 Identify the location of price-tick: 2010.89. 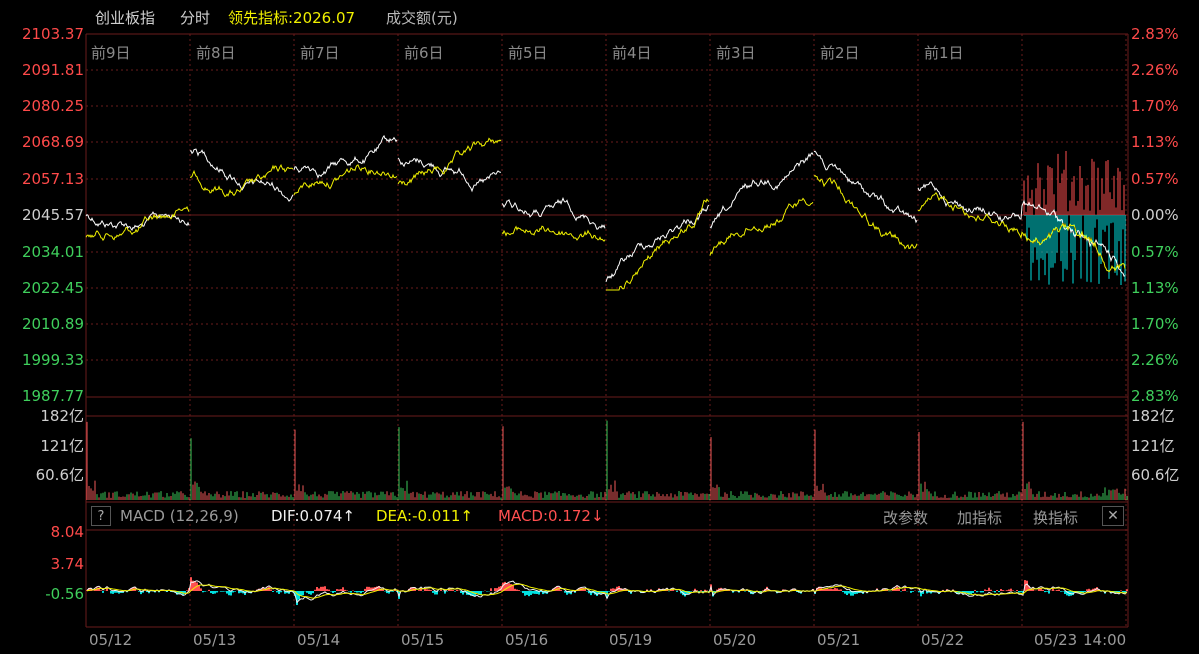
(52, 324).